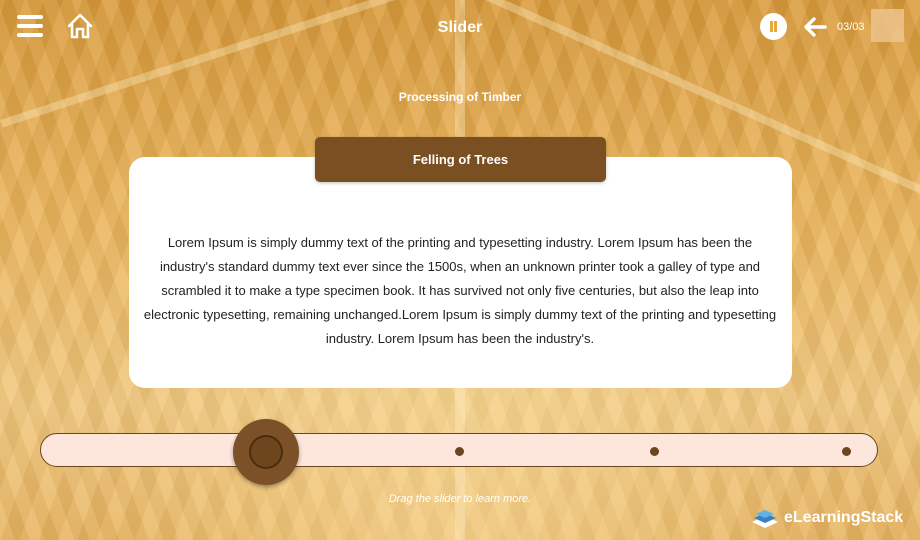 Image resolution: width=920 pixels, height=540 pixels. I want to click on brand-name: eLearningStack, so click(844, 517).